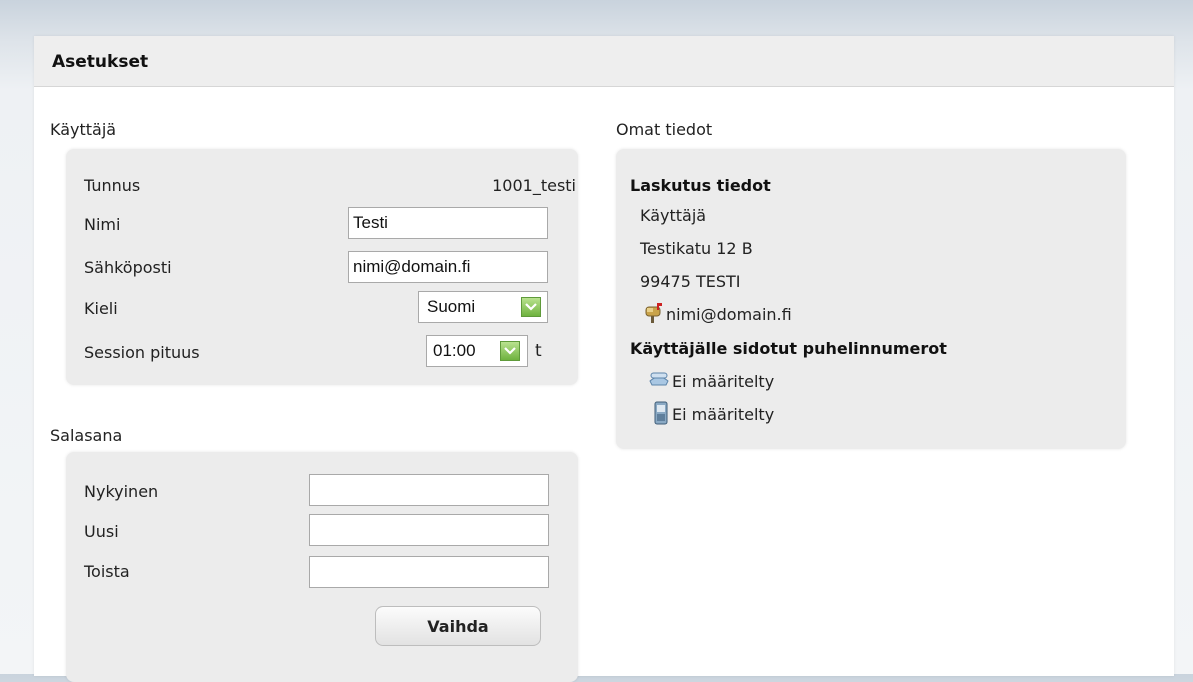 This screenshot has height=682, width=1193. Describe the element at coordinates (534, 185) in the screenshot. I see `username-value: 1001_testi` at that location.